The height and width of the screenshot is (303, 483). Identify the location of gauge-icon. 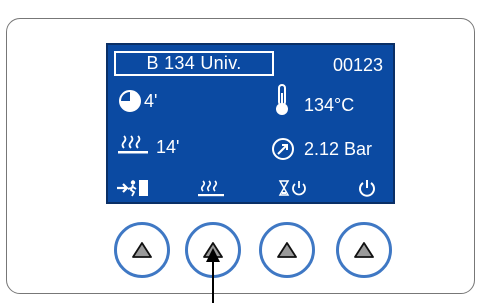
(283, 149).